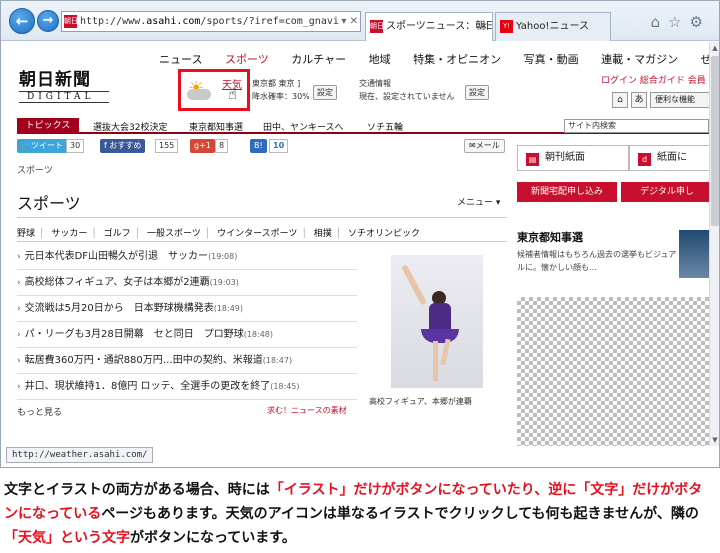 This screenshot has height=553, width=720. Describe the element at coordinates (26, 145) in the screenshot. I see `twitter-icon: 🐦` at that location.